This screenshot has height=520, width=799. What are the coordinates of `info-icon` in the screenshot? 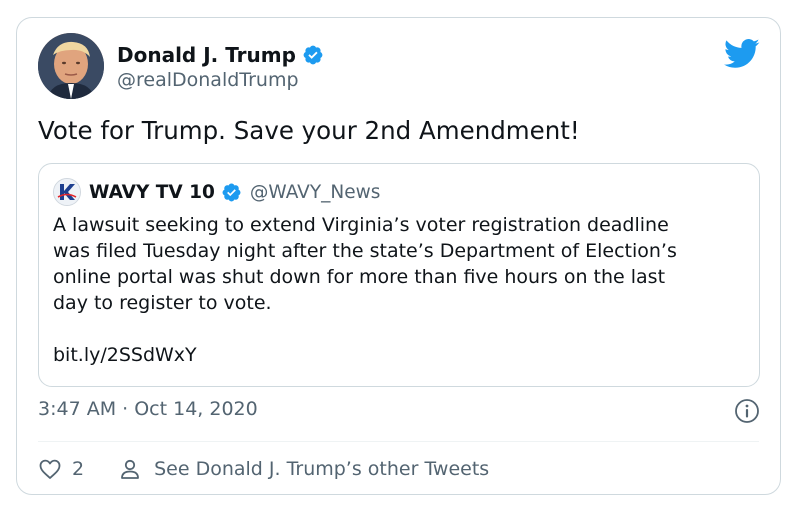 It's located at (747, 411).